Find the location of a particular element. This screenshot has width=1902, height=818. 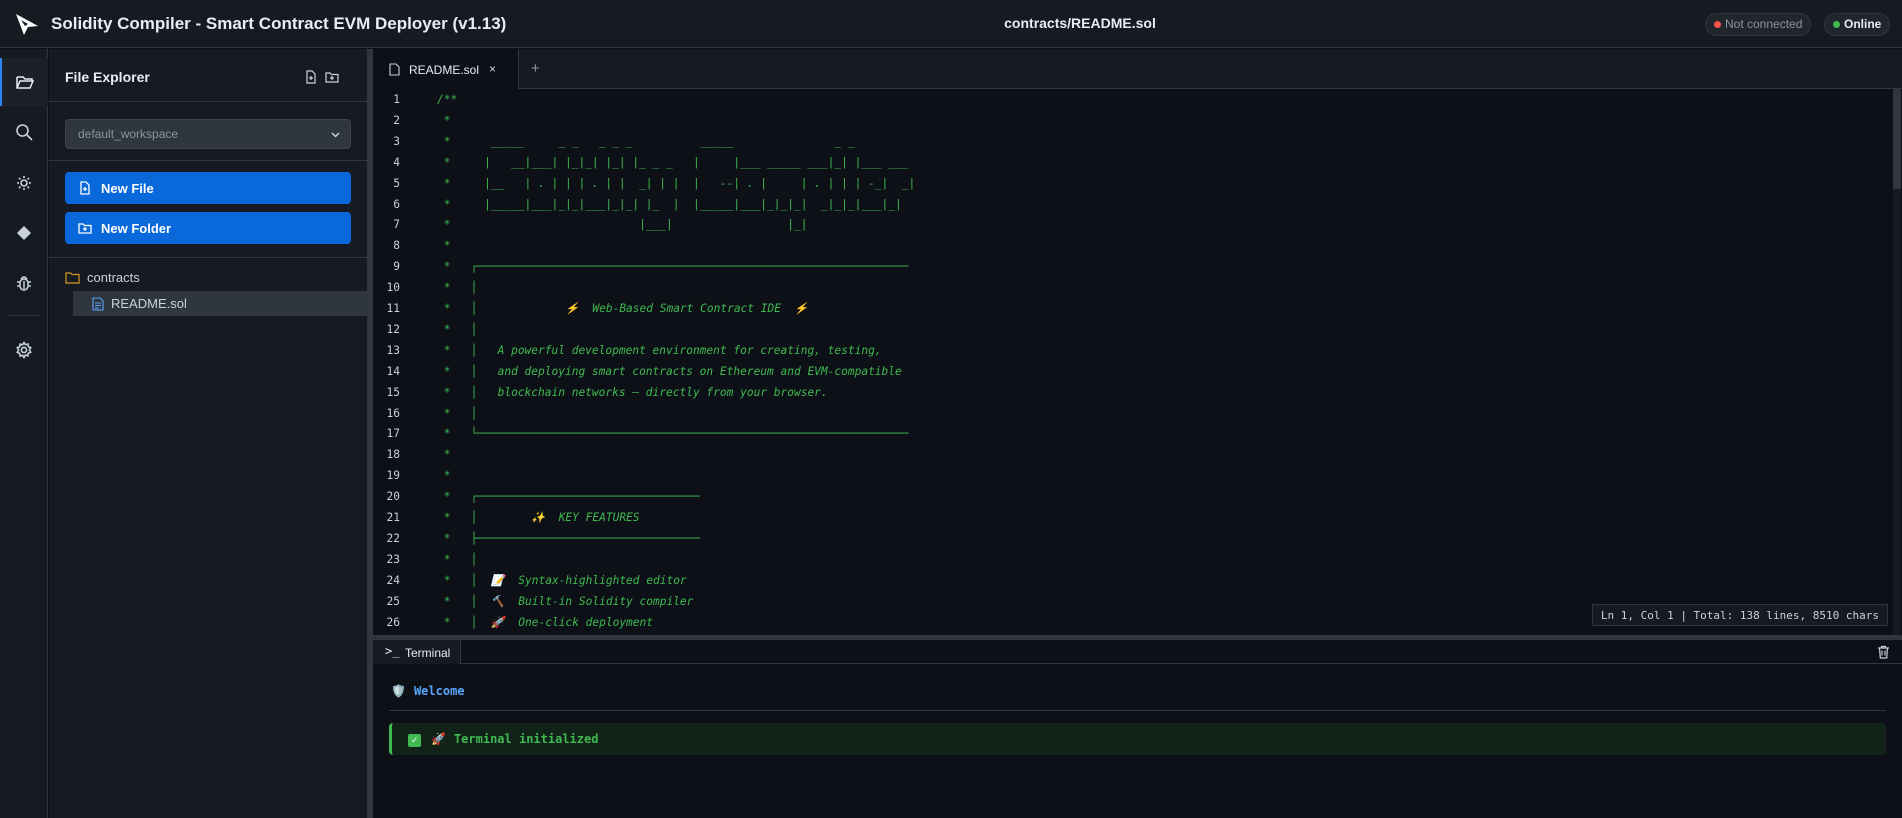

welcome-label: Welcome is located at coordinates (439, 691).